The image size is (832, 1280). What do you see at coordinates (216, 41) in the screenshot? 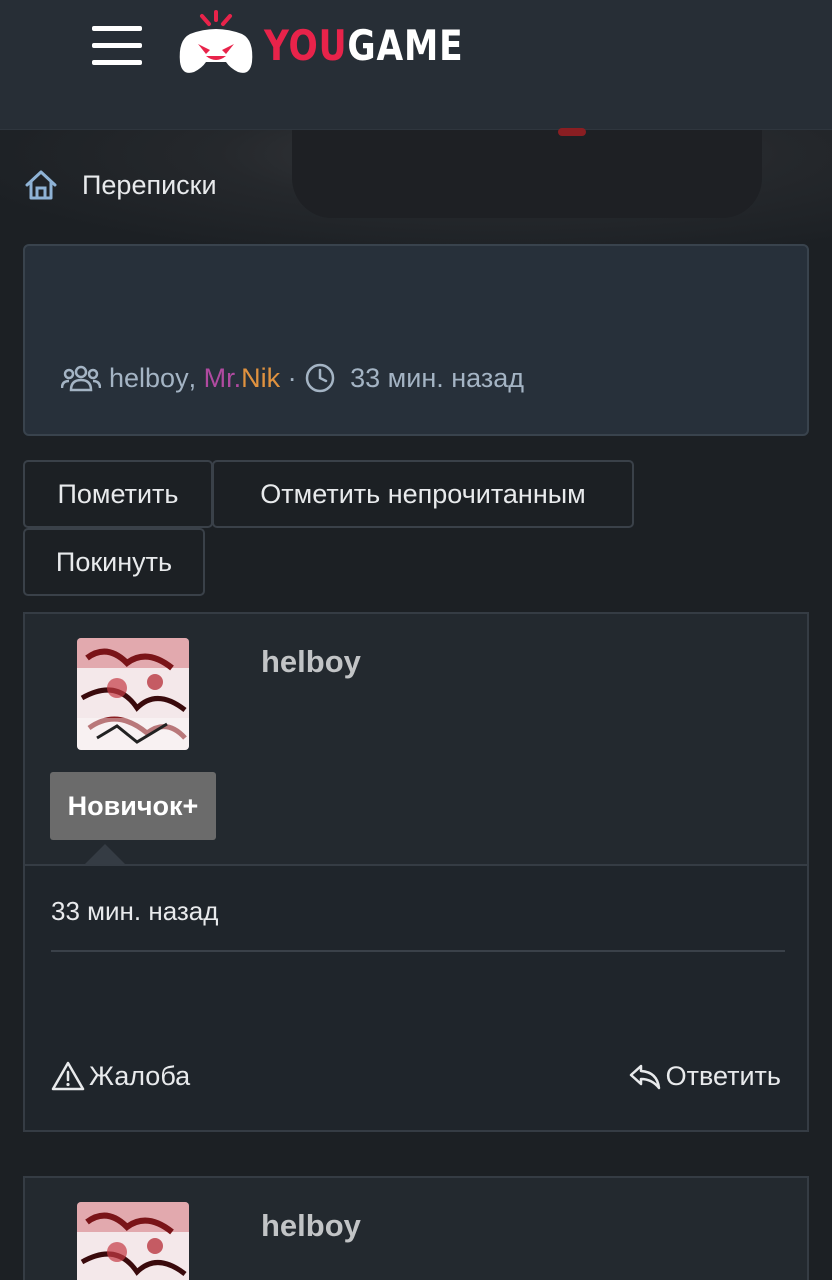
I see `gamepad-logo-icon` at bounding box center [216, 41].